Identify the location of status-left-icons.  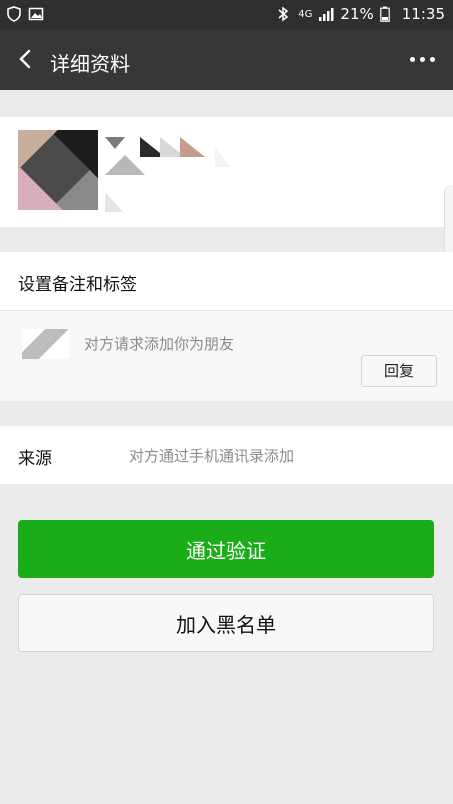
(25, 14).